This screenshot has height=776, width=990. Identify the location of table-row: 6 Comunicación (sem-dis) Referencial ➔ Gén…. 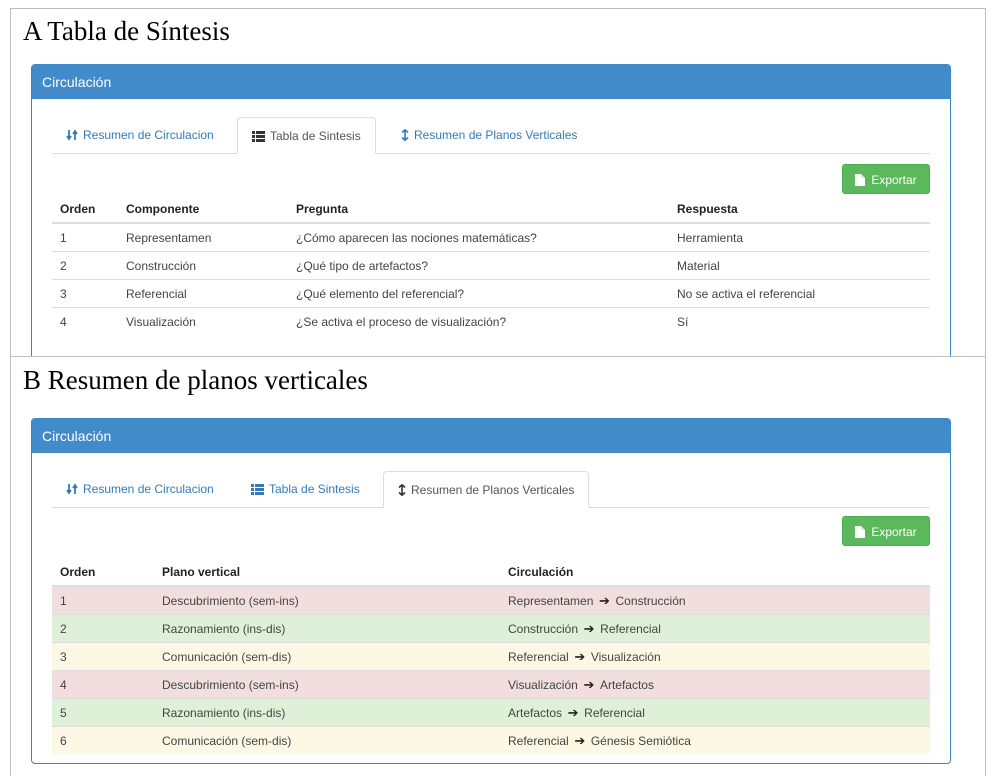
(491, 740).